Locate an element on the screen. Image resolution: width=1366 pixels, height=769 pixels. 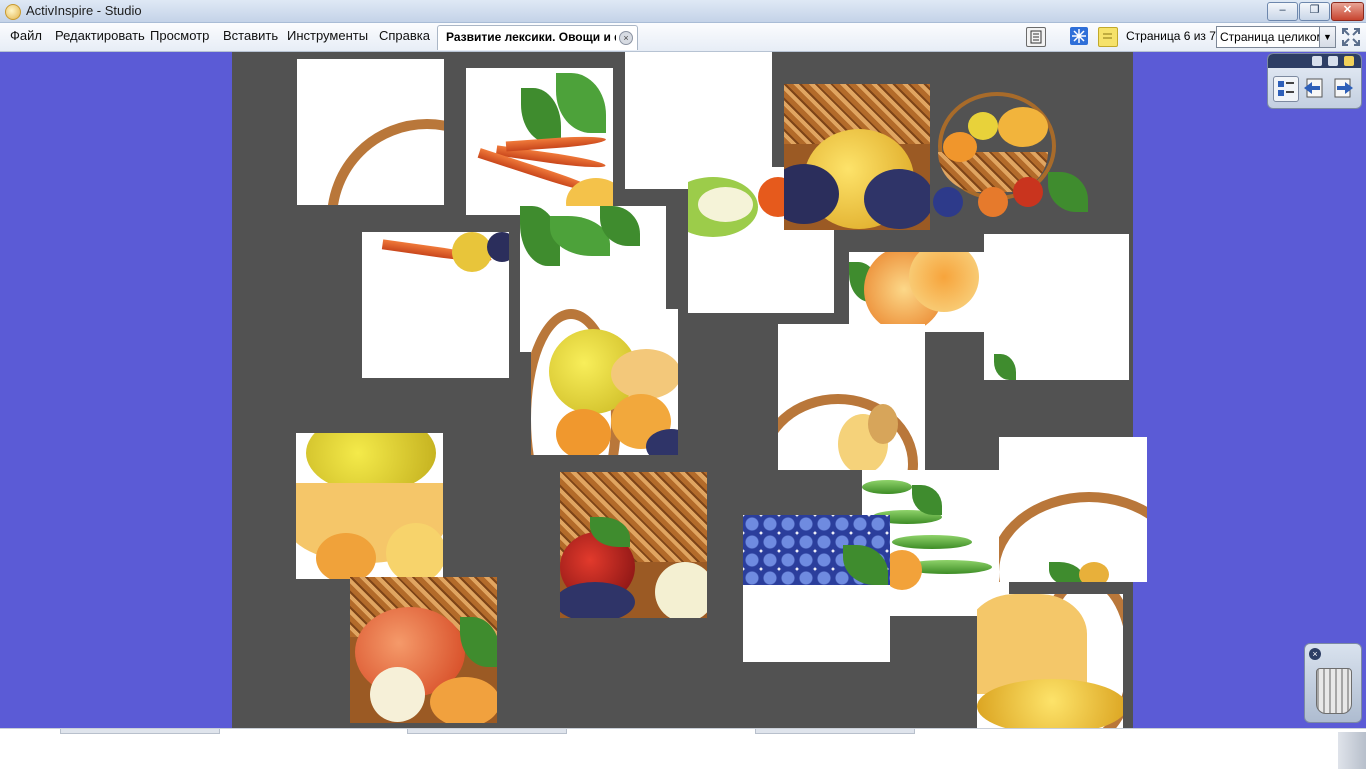
window-title-bar: ActivInspire - Studio – ❐ ✕ is located at coordinates (683, 11).